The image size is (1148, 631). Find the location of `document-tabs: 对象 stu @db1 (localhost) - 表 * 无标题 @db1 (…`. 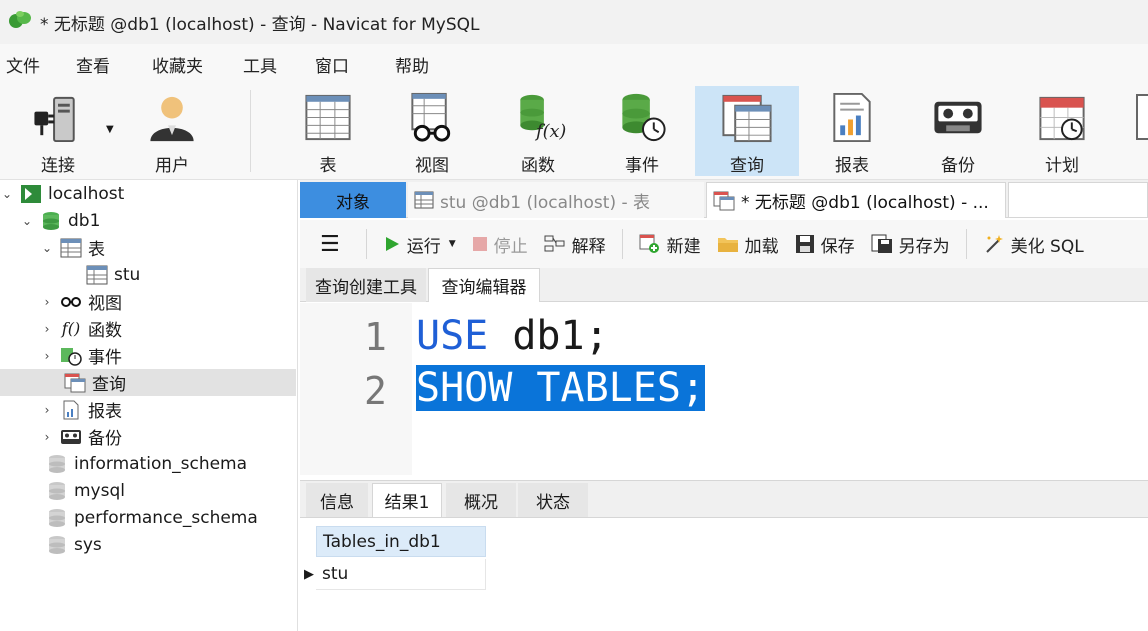

document-tabs: 对象 stu @db1 (localhost) - 表 * 无标题 @db1 (… is located at coordinates (724, 199).